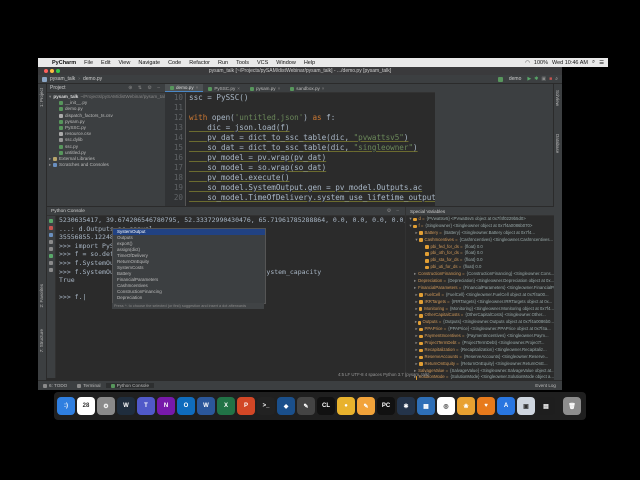 The width and height of the screenshot is (640, 480). What do you see at coordinates (125, 63) in the screenshot?
I see `menu-view: View` at bounding box center [125, 63].